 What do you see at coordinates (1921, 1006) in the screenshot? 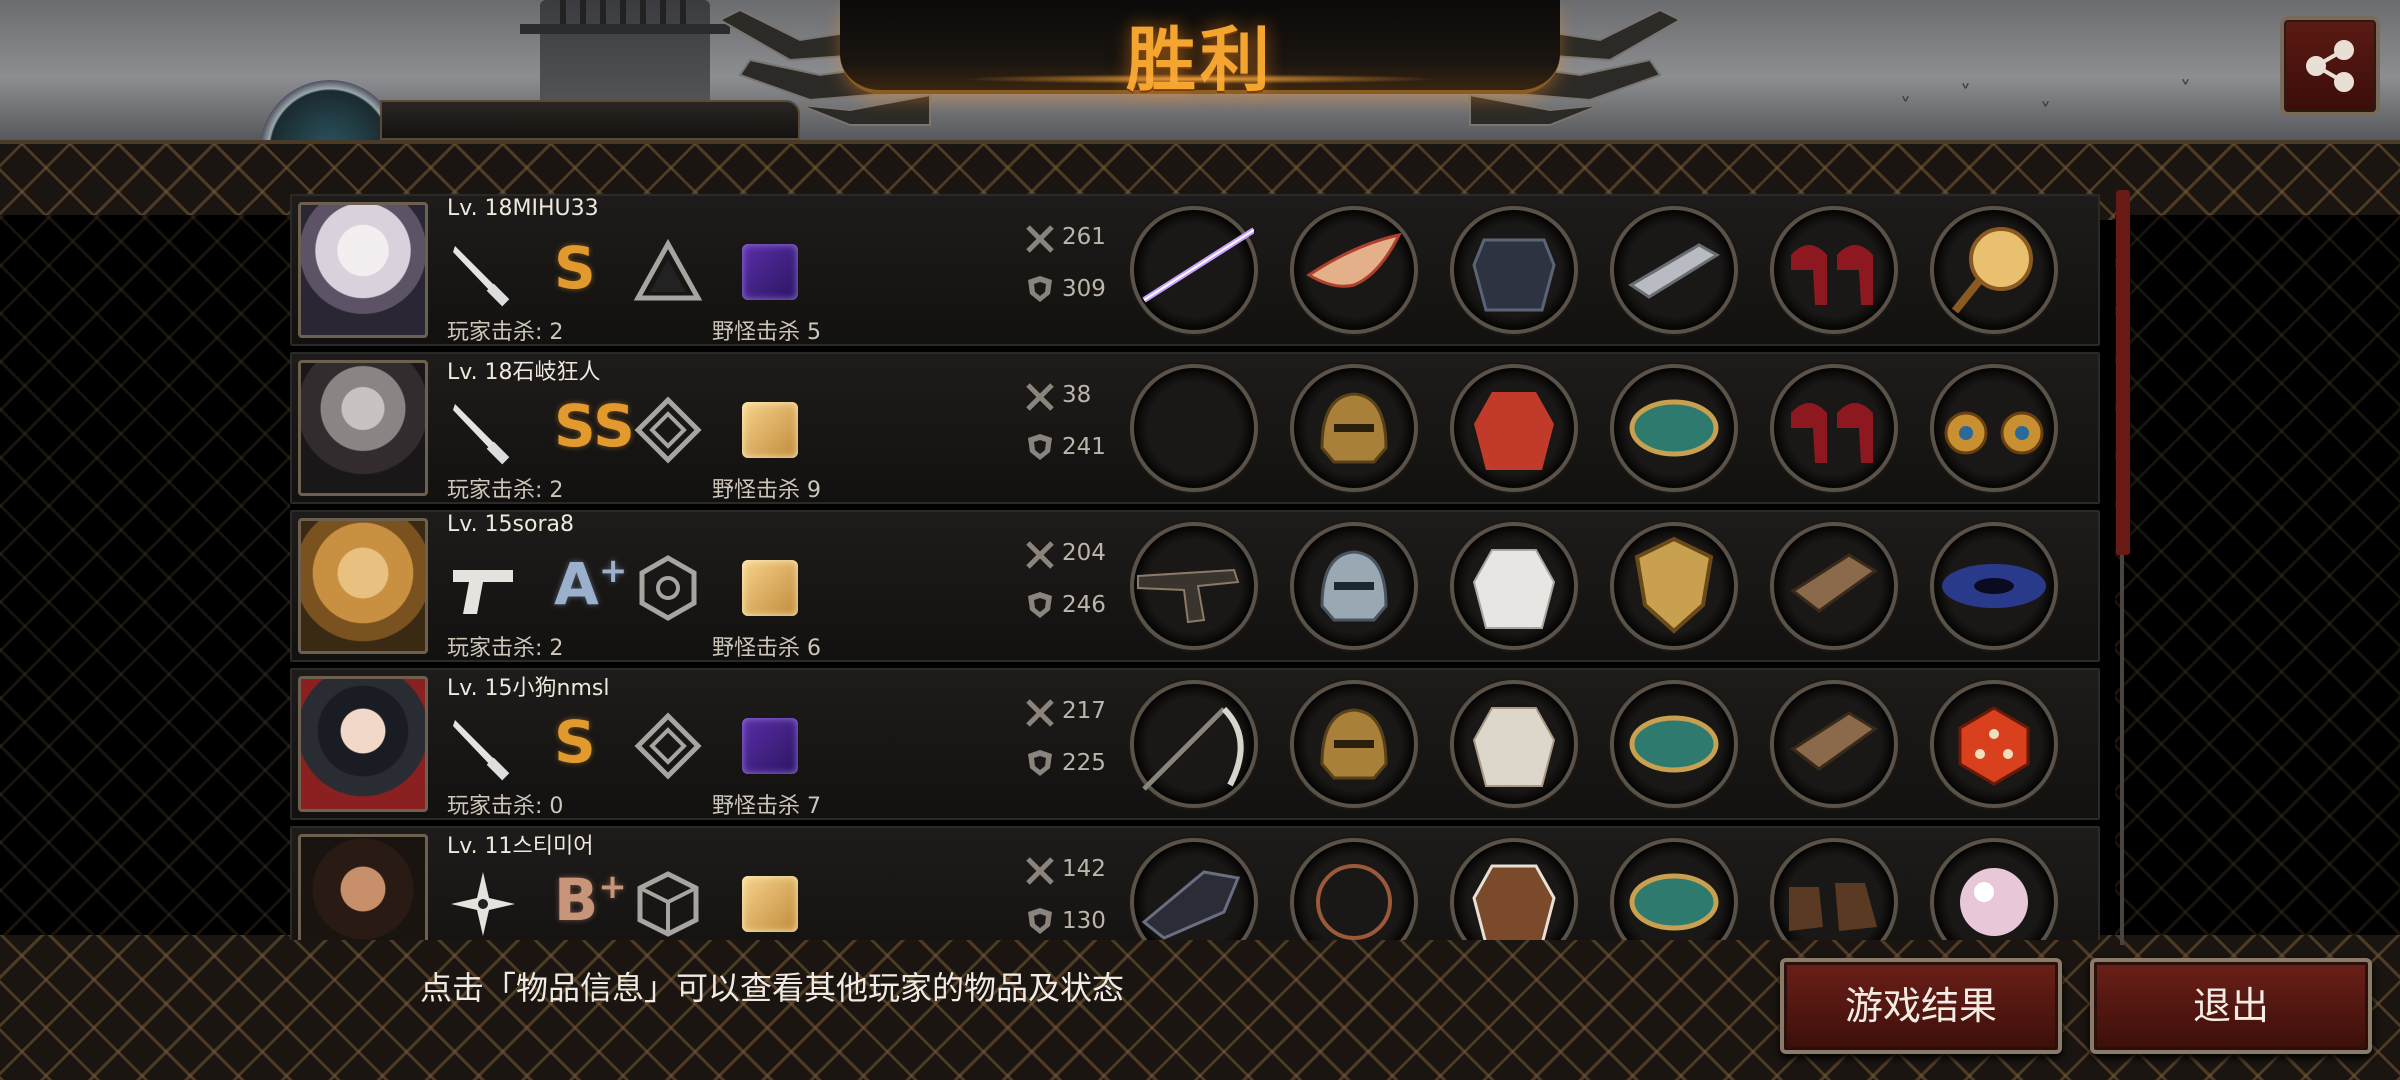
I see `game-results-button: 游戏结果` at bounding box center [1921, 1006].